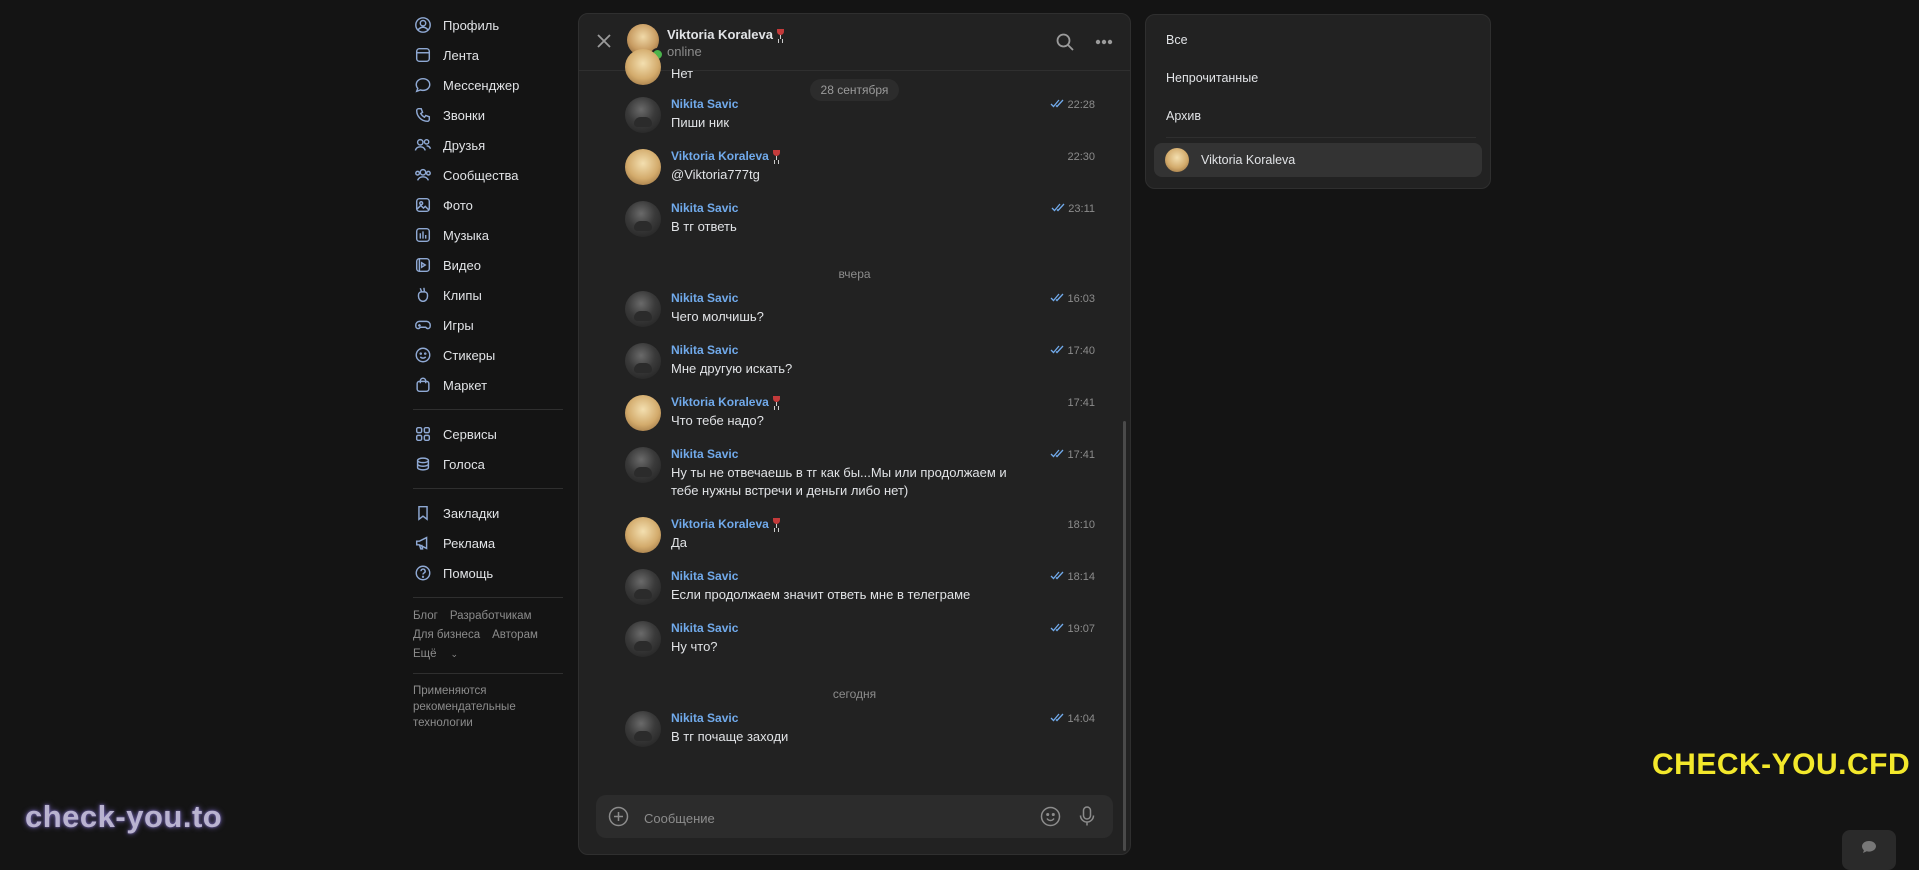  Describe the element at coordinates (854, 274) in the screenshot. I see `date-label: вчера` at that location.